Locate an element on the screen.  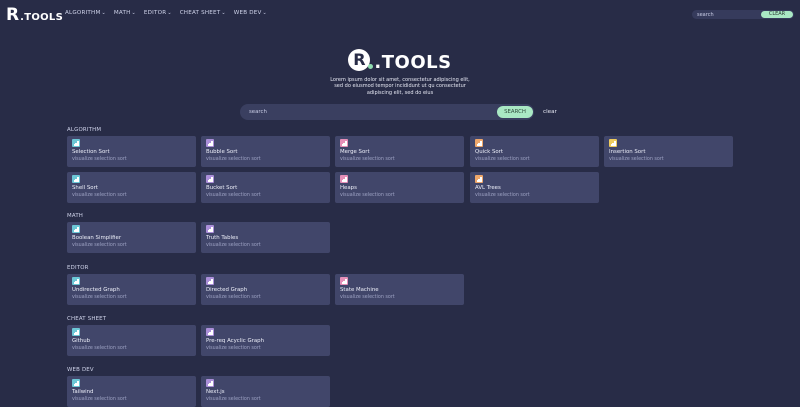
card-title: Heaps is located at coordinates (348, 188).